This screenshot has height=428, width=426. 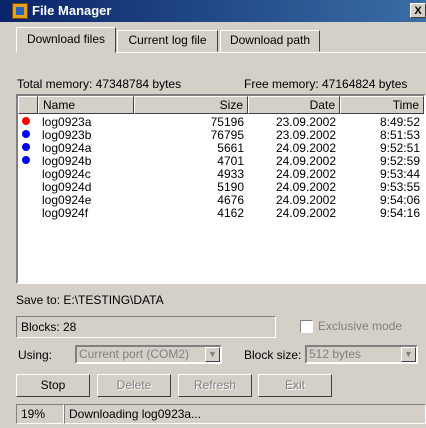 What do you see at coordinates (382, 105) in the screenshot?
I see `column-header-time: Time` at bounding box center [382, 105].